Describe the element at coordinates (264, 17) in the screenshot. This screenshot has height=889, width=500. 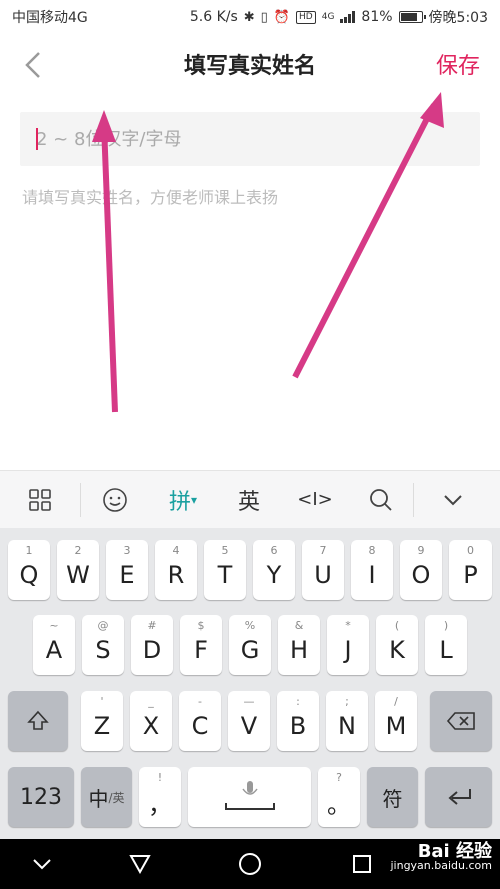
I see `vibrate-icon: ▯` at that location.